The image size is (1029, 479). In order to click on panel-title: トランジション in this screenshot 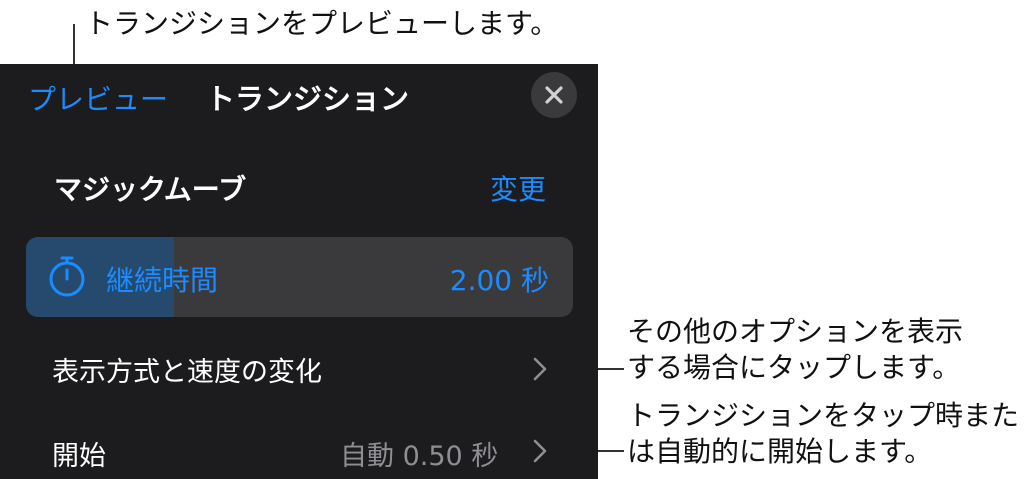, I will do `click(308, 99)`.